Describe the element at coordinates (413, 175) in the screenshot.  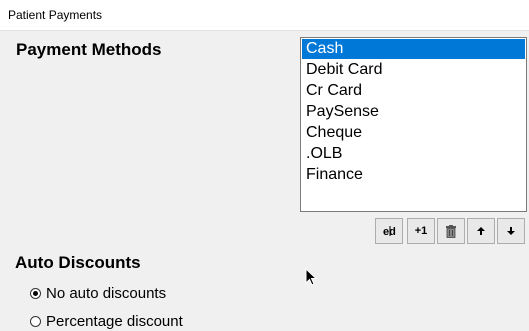
I see `list-item: Finance` at that location.